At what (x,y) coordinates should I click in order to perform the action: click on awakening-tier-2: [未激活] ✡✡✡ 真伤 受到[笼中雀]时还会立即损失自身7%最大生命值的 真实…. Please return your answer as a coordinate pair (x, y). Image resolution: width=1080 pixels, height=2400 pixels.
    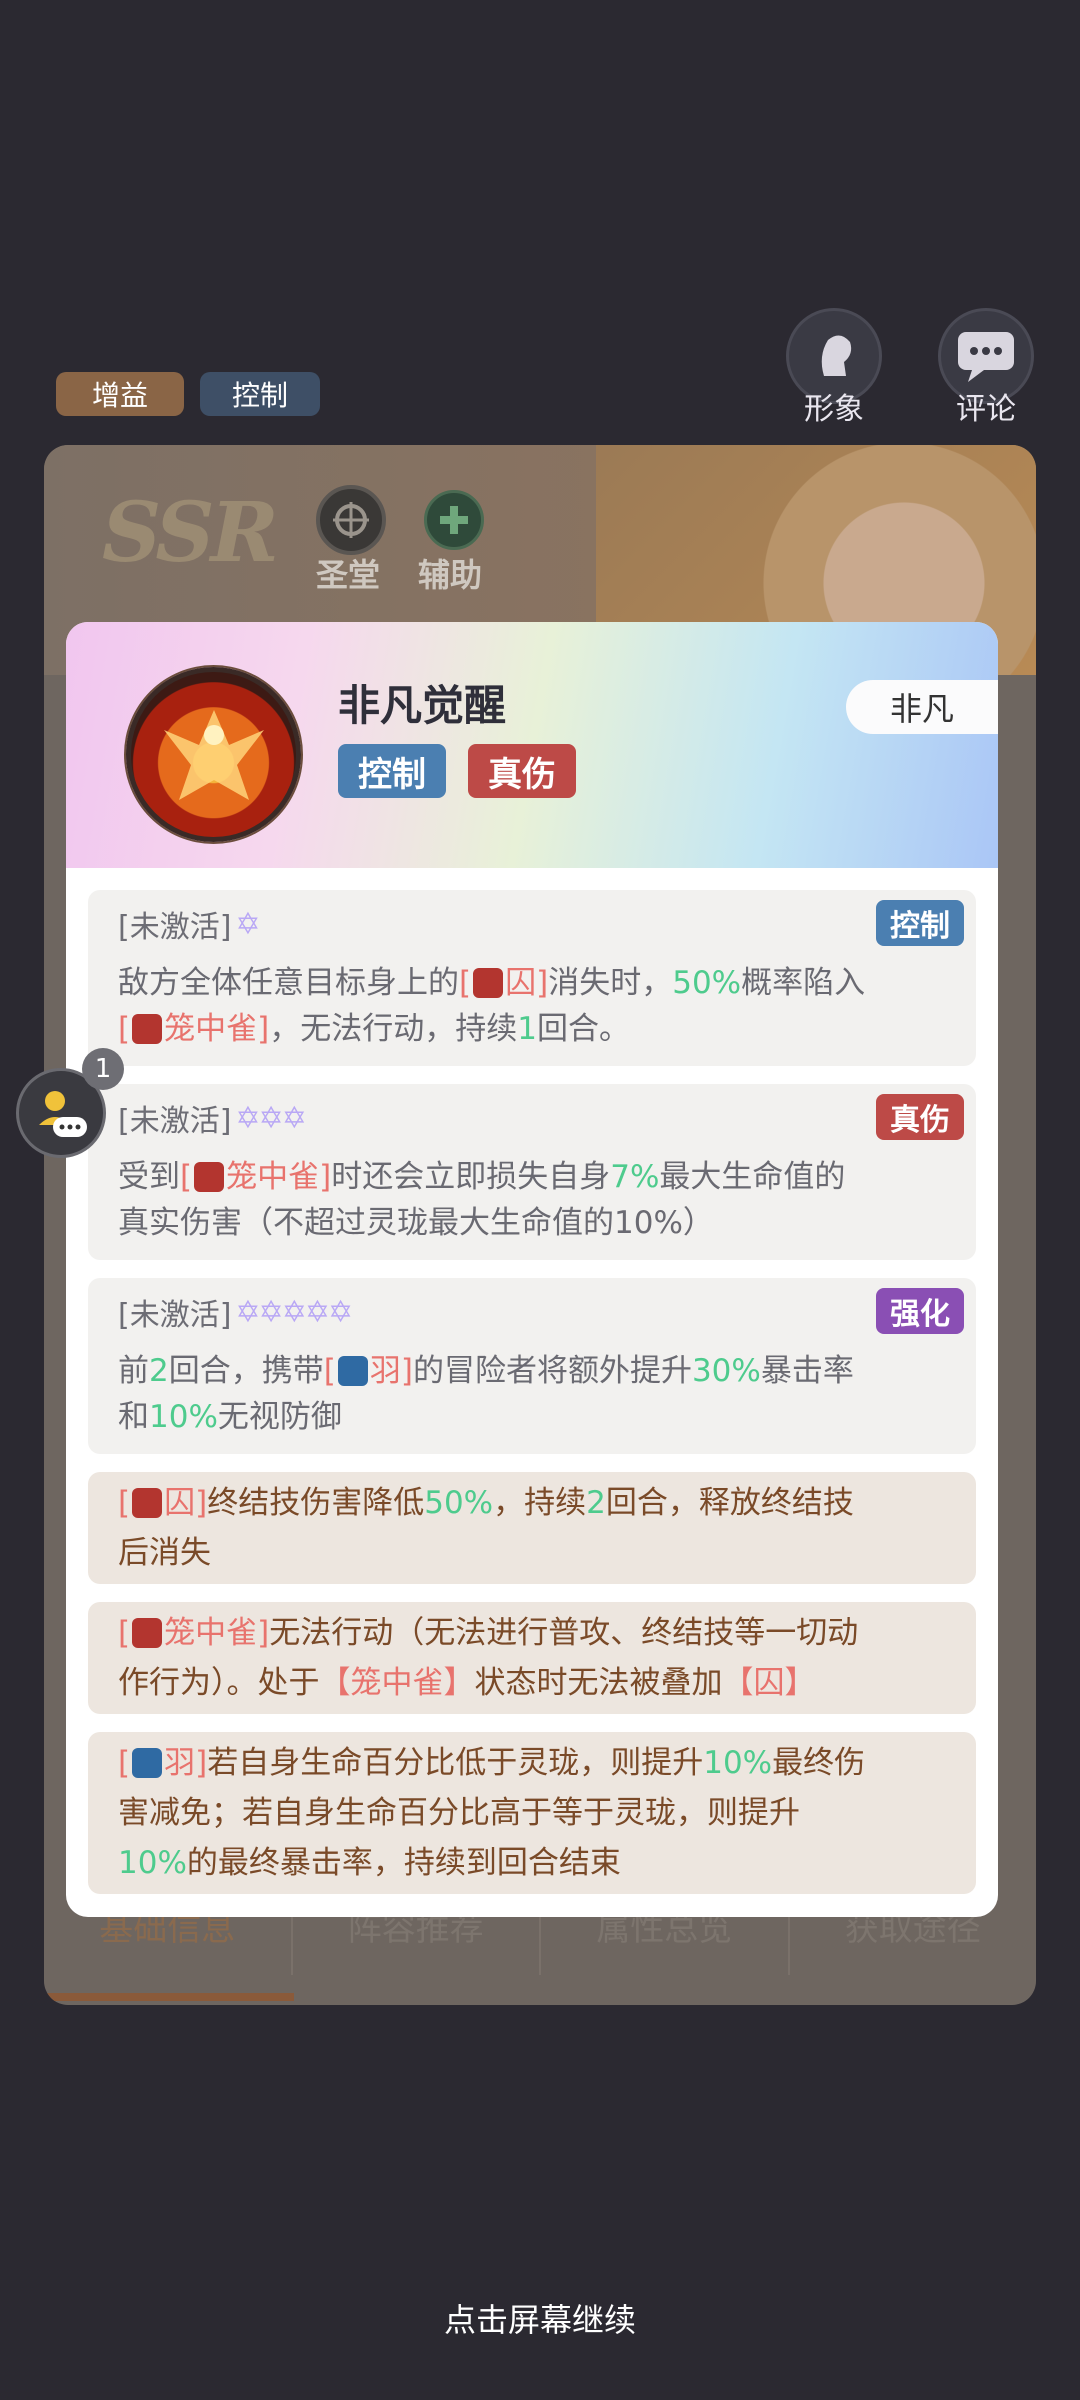
    Looking at the image, I should click on (532, 1172).